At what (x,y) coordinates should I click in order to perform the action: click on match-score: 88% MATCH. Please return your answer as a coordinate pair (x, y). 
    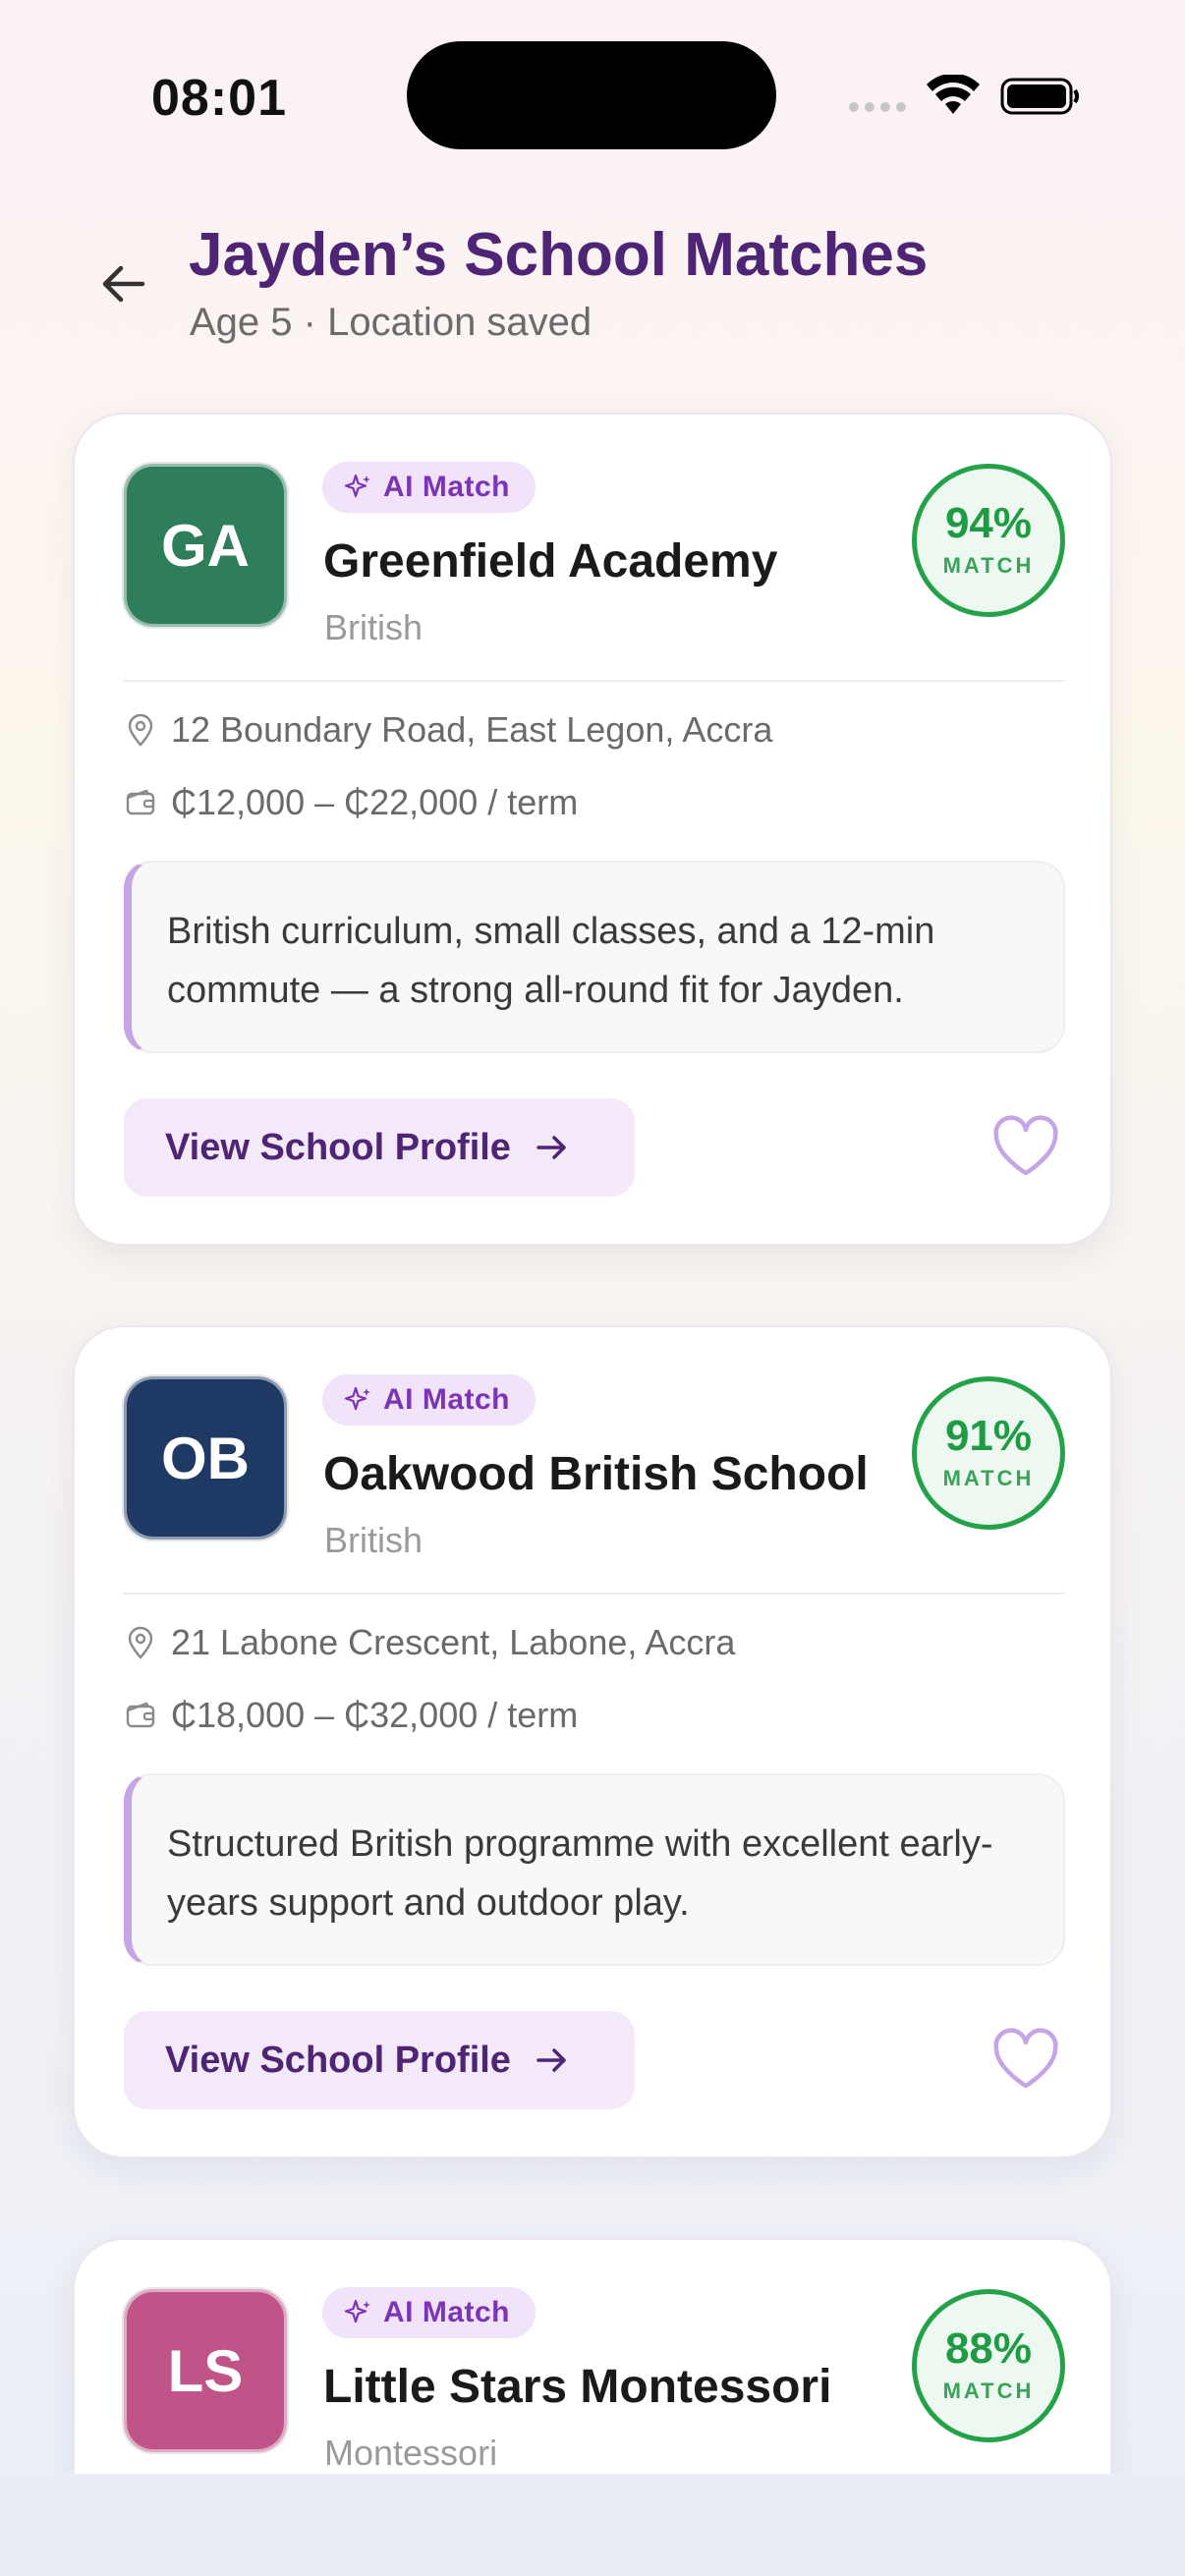
    Looking at the image, I should click on (989, 2365).